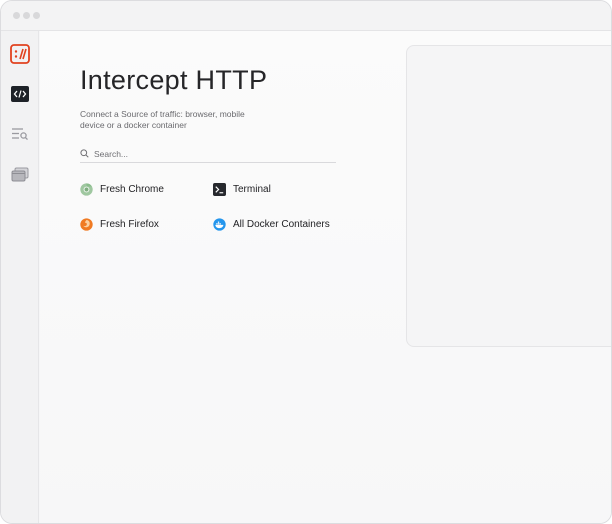 The image size is (612, 524). I want to click on sidebar-item-logo, so click(20, 54).